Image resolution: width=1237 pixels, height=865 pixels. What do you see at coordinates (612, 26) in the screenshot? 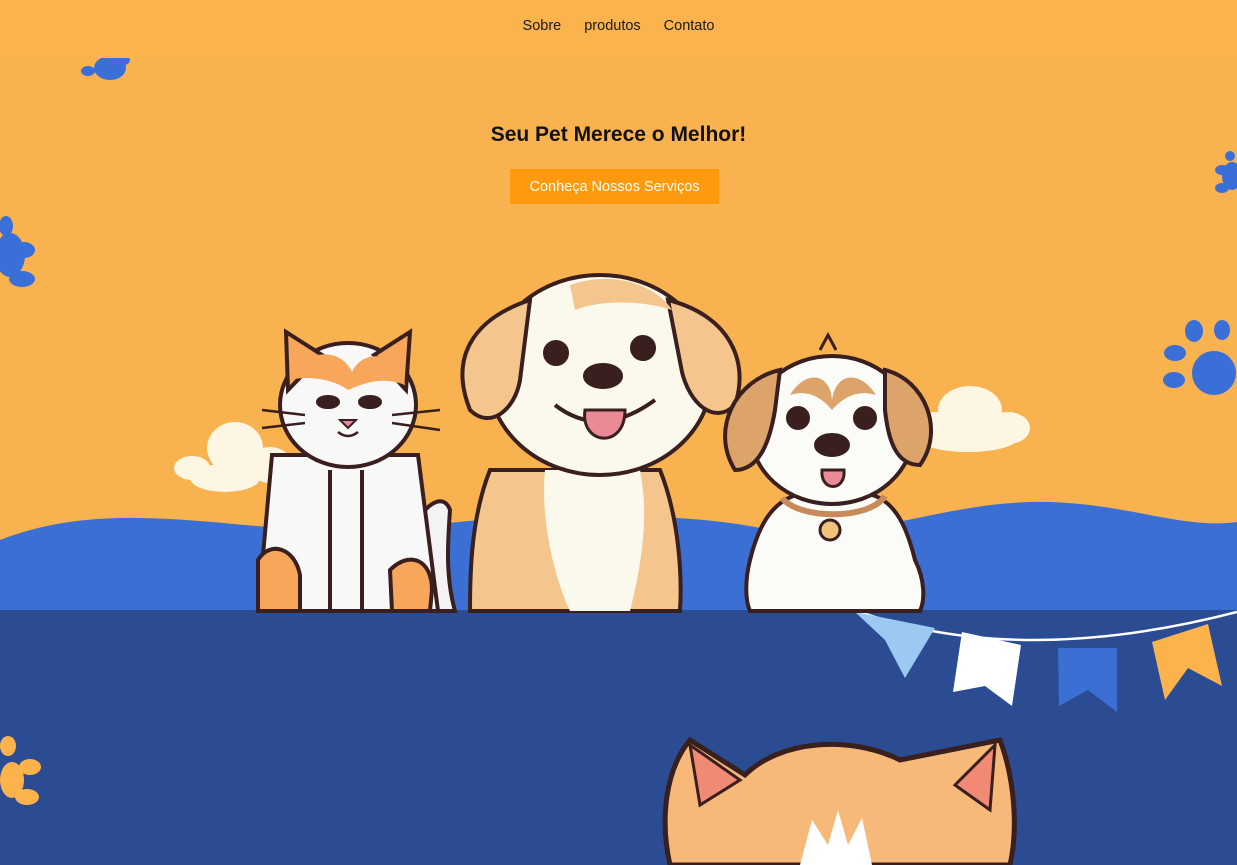
I see `nav-link-produtos: produtos` at bounding box center [612, 26].